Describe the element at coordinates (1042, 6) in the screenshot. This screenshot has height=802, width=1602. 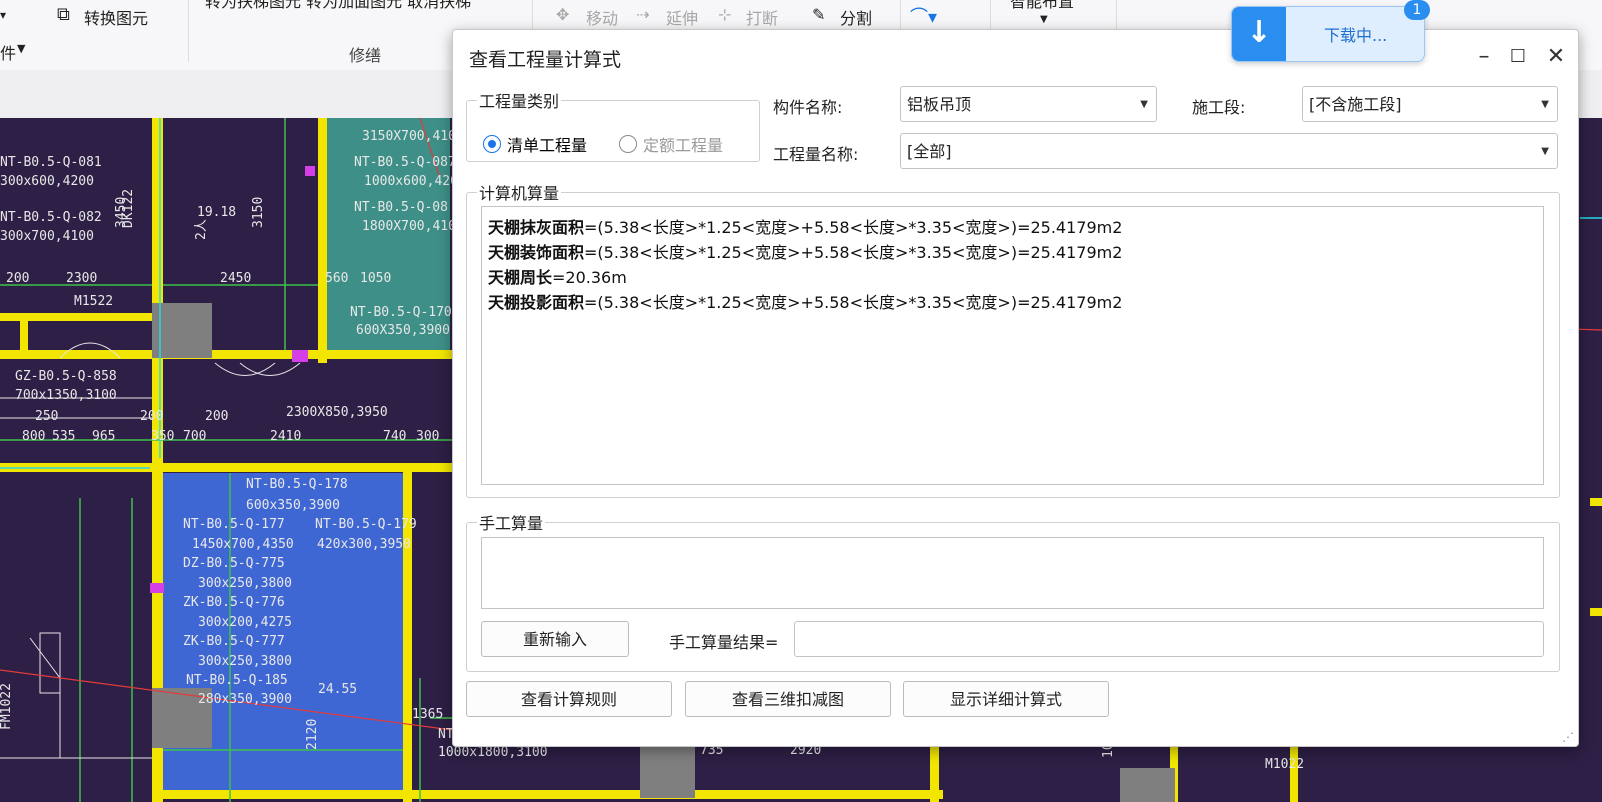
I see `smart-layout-button: 智能布置` at that location.